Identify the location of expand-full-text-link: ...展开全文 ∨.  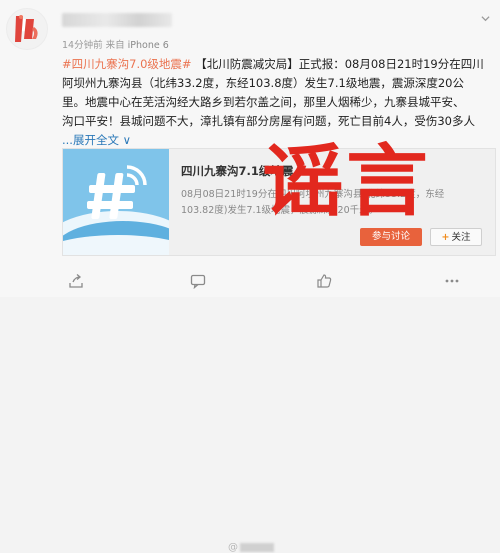
(96, 140).